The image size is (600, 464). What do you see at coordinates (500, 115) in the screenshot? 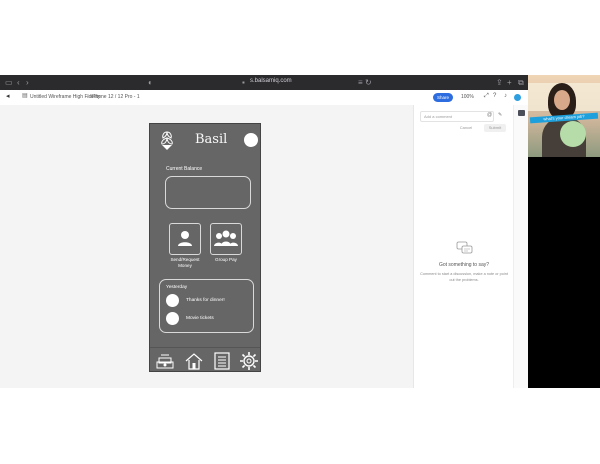
I see `pin-icon: ✎` at bounding box center [500, 115].